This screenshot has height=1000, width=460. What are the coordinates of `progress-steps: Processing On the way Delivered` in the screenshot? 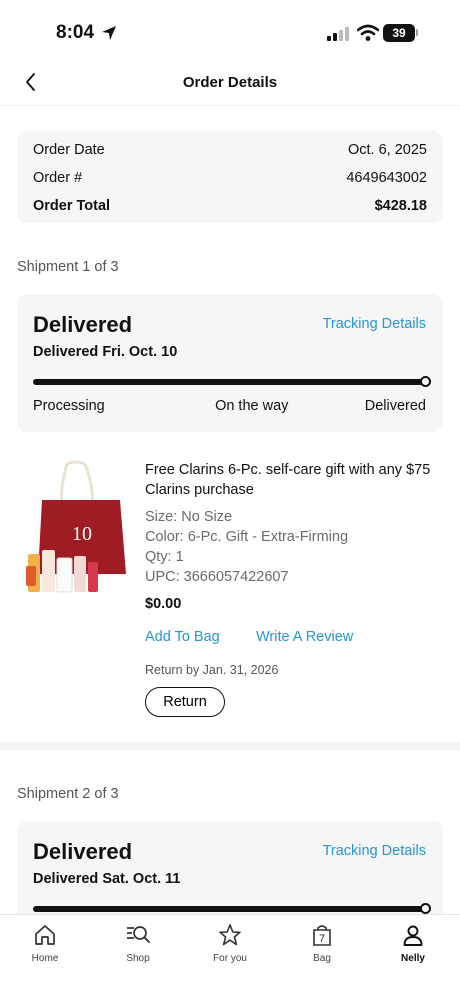 It's located at (229, 406).